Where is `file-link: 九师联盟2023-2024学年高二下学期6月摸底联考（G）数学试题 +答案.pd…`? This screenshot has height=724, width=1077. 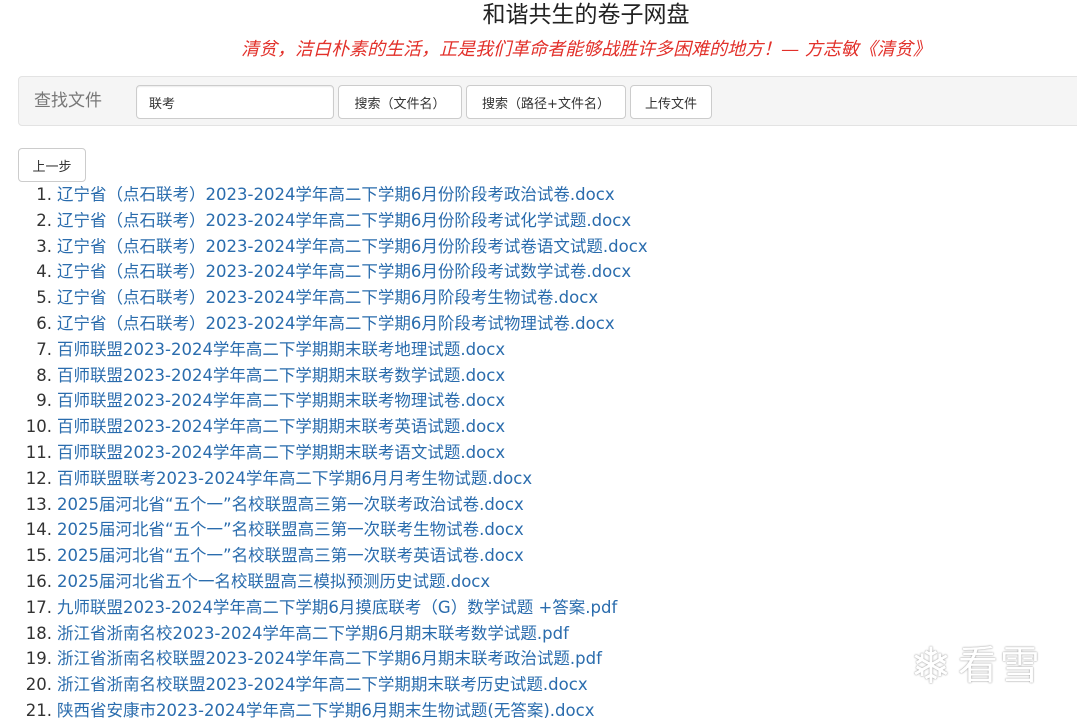
file-link: 九师联盟2023-2024学年高二下学期6月摸底联考（G）数学试题 +答案.pd… is located at coordinates (337, 608).